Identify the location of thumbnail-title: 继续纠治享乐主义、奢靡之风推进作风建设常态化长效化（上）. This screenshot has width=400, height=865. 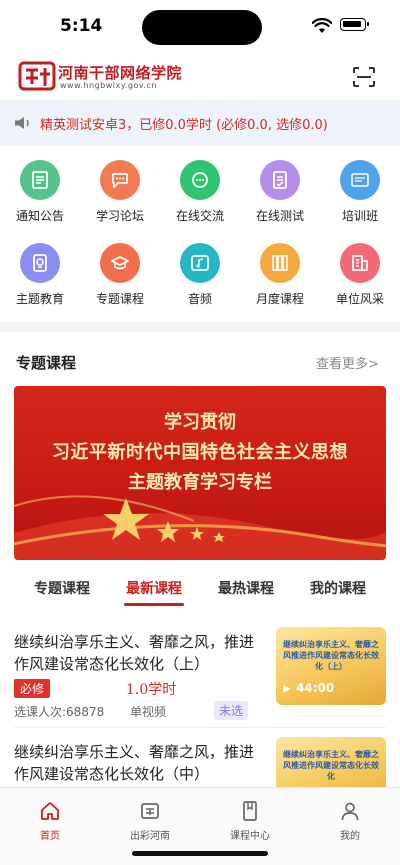
(331, 655).